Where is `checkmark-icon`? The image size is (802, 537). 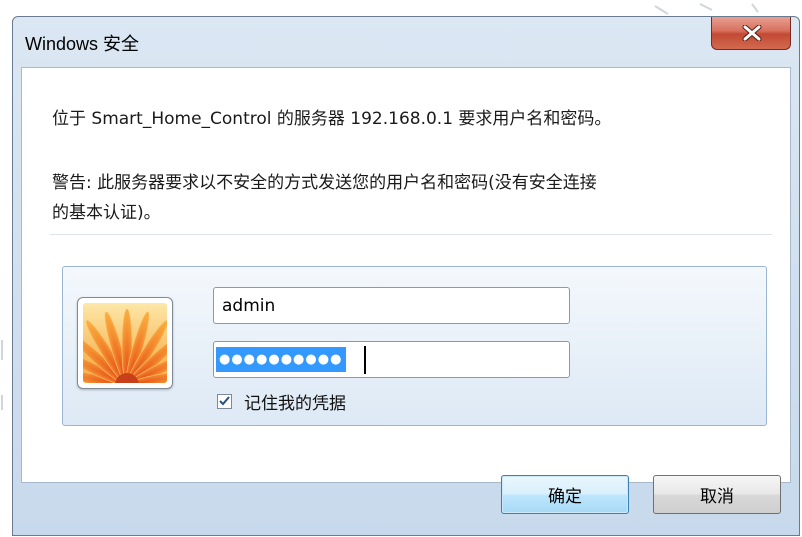 checkmark-icon is located at coordinates (224, 401).